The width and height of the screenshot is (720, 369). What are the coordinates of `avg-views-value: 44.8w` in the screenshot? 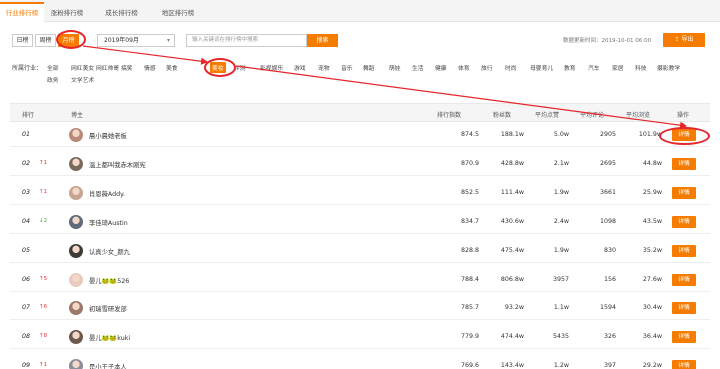 It's located at (652, 163).